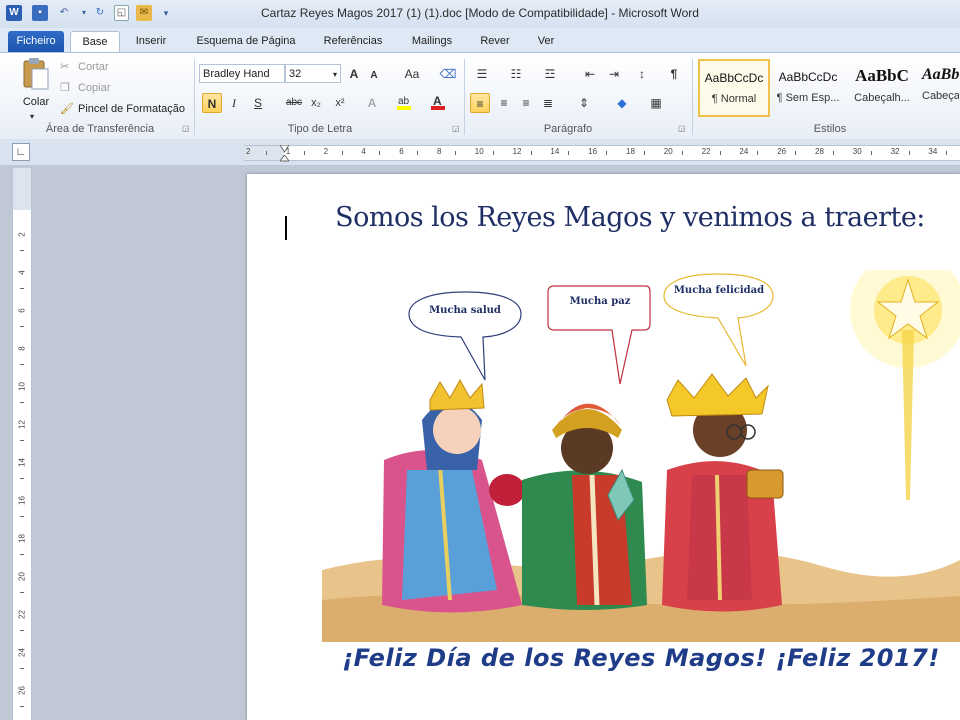  What do you see at coordinates (64, 67) in the screenshot?
I see `cut-icon: ✂` at bounding box center [64, 67].